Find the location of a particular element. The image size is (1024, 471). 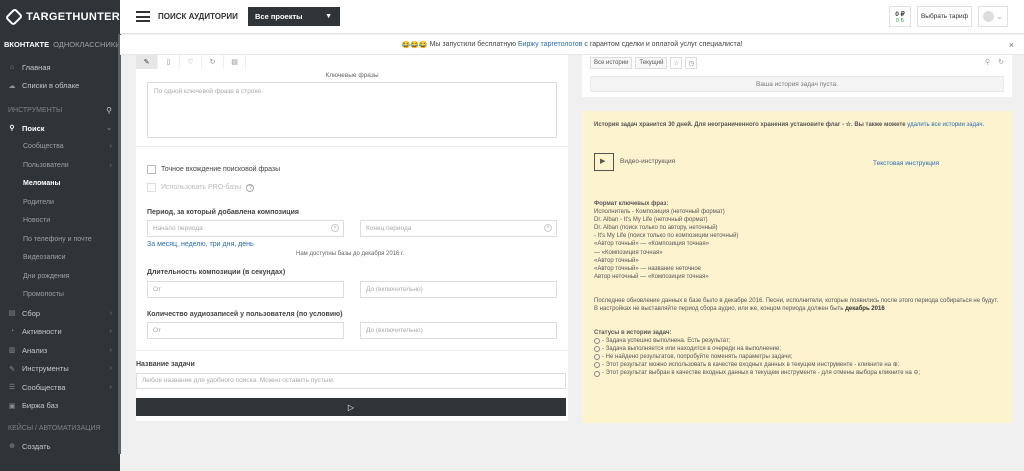

base-note: Нам доступны базы до декабря 2016 г. is located at coordinates (350, 254).